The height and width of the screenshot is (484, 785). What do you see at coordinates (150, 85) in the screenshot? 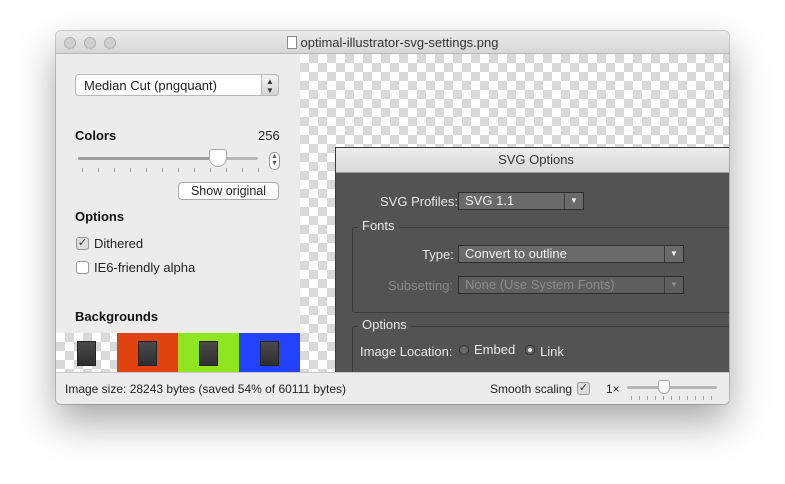
I see `algorithm-select-value: Median Cut (pngquant)` at bounding box center [150, 85].